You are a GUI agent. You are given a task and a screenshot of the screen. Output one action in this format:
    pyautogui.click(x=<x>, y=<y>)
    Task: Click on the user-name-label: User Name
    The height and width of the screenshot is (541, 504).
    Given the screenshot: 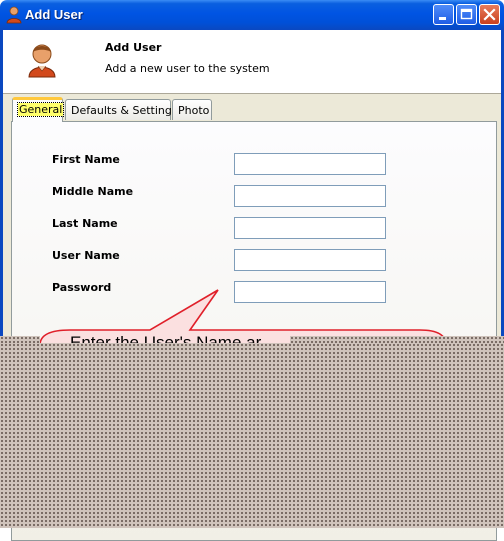 What is the action you would take?
    pyautogui.click(x=86, y=255)
    